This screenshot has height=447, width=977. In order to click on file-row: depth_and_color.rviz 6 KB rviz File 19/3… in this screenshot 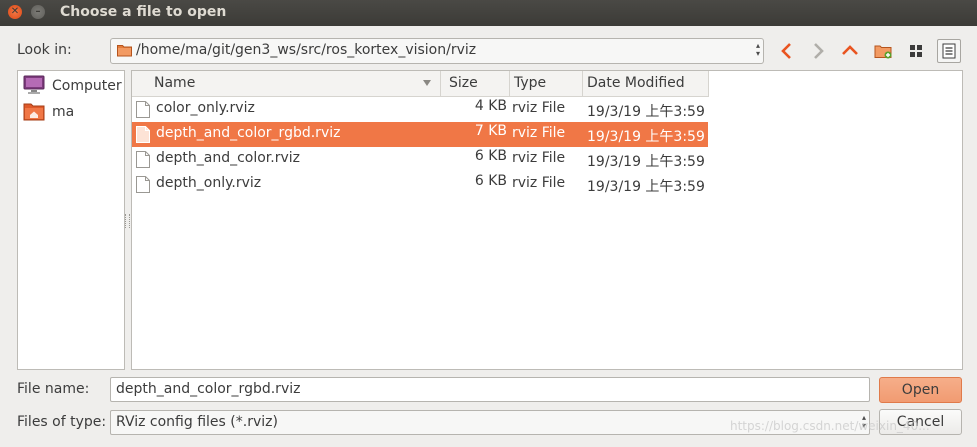, I will do `click(420, 159)`.